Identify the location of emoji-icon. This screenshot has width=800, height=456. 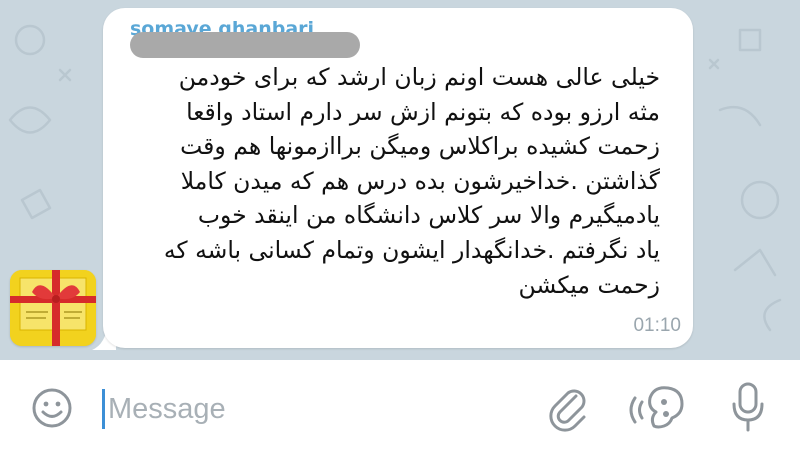
(52, 408).